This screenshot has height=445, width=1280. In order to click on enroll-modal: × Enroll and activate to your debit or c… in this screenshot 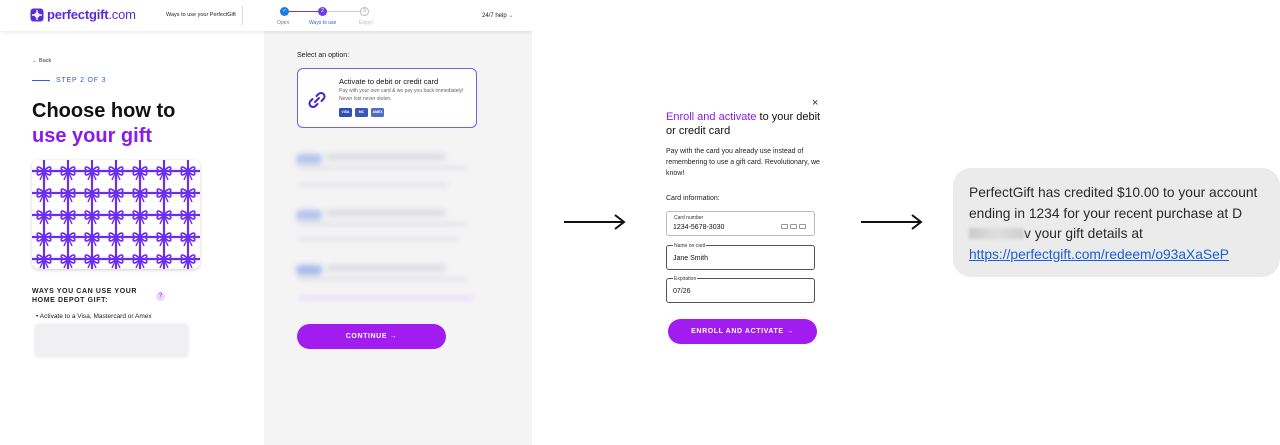, I will do `click(743, 224)`.